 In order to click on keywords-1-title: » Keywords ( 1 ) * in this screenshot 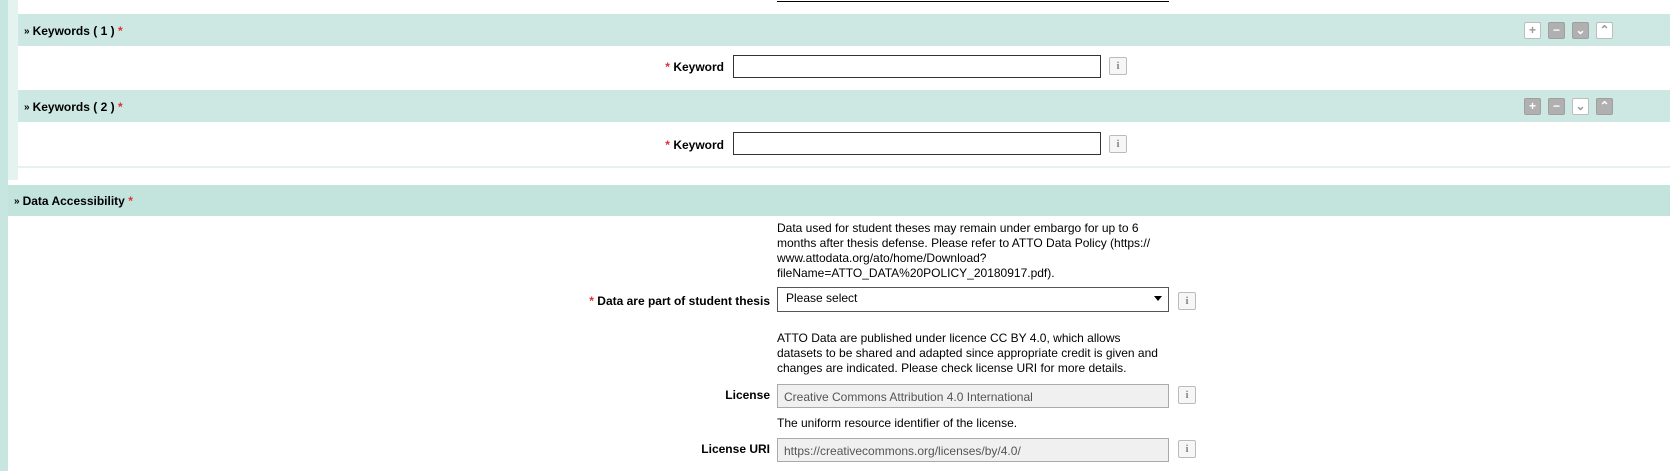, I will do `click(73, 31)`.